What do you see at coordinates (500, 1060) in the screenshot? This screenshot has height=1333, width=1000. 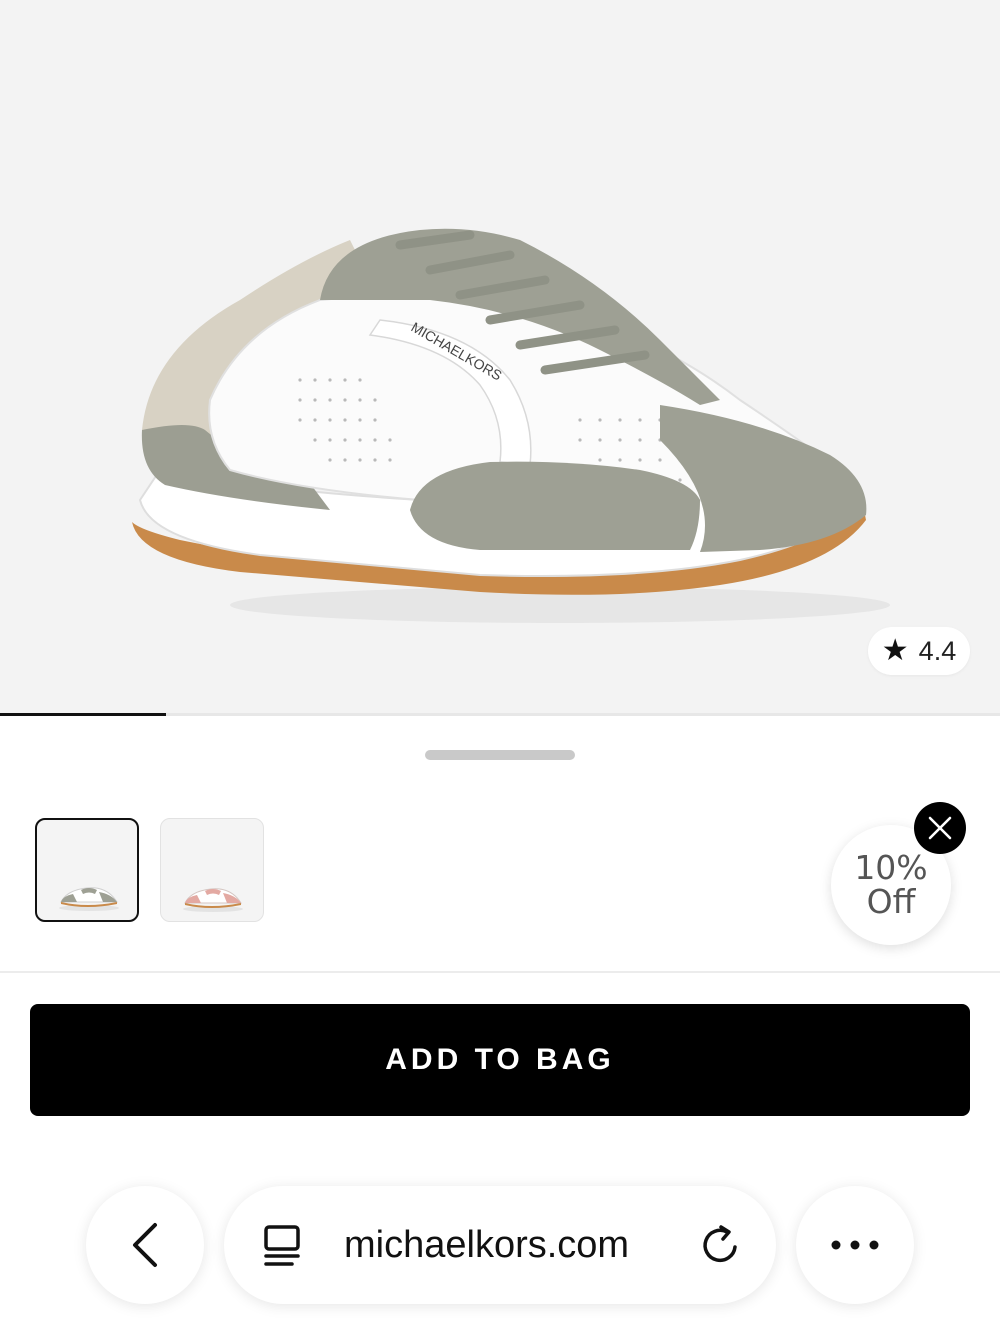 I see `add-to-bag-button: ADD TO BAG` at bounding box center [500, 1060].